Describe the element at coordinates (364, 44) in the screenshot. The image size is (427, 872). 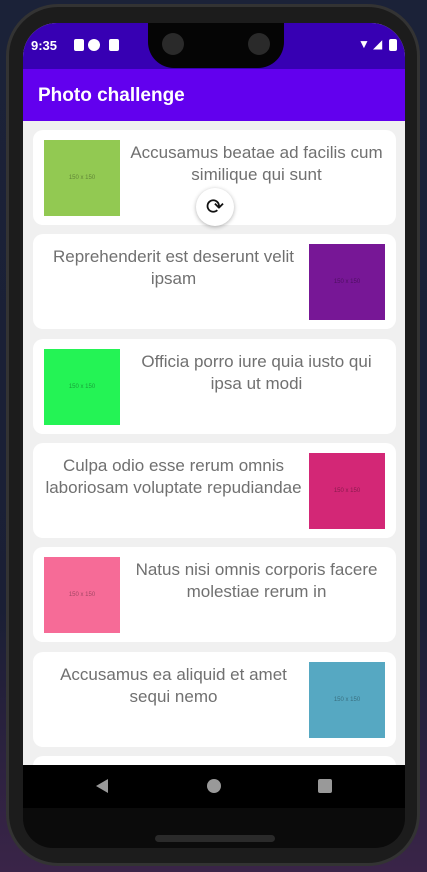
I see `wifi-icon: ▼` at that location.